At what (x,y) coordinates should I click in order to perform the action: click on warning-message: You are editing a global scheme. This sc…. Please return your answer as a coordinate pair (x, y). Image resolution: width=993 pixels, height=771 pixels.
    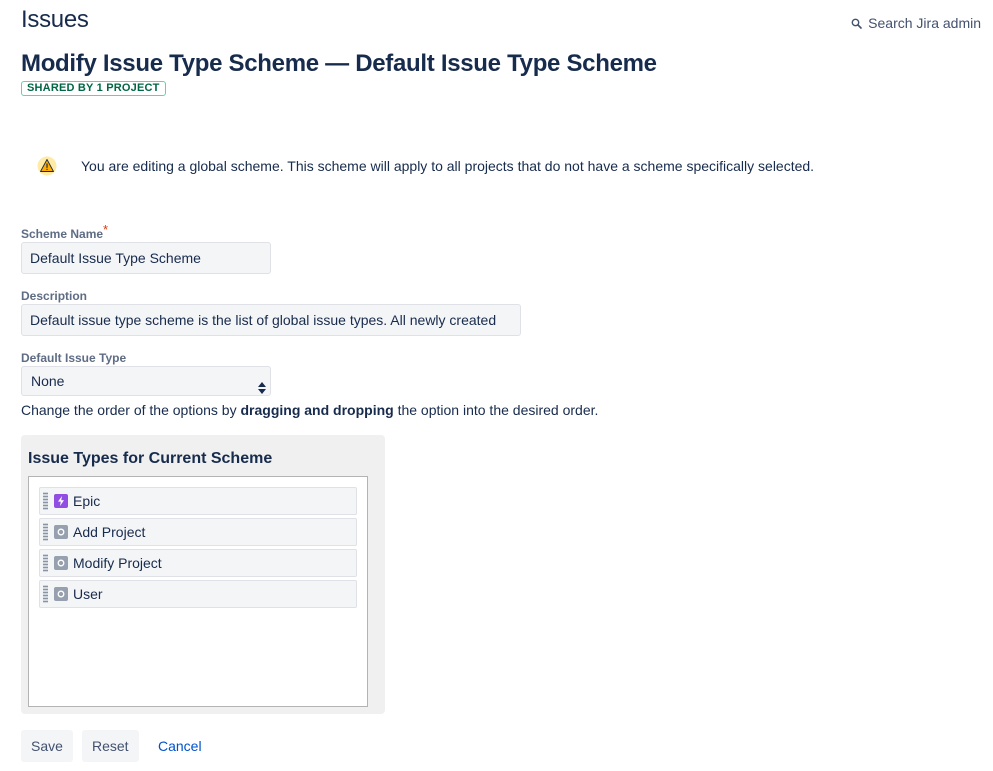
    Looking at the image, I should click on (425, 166).